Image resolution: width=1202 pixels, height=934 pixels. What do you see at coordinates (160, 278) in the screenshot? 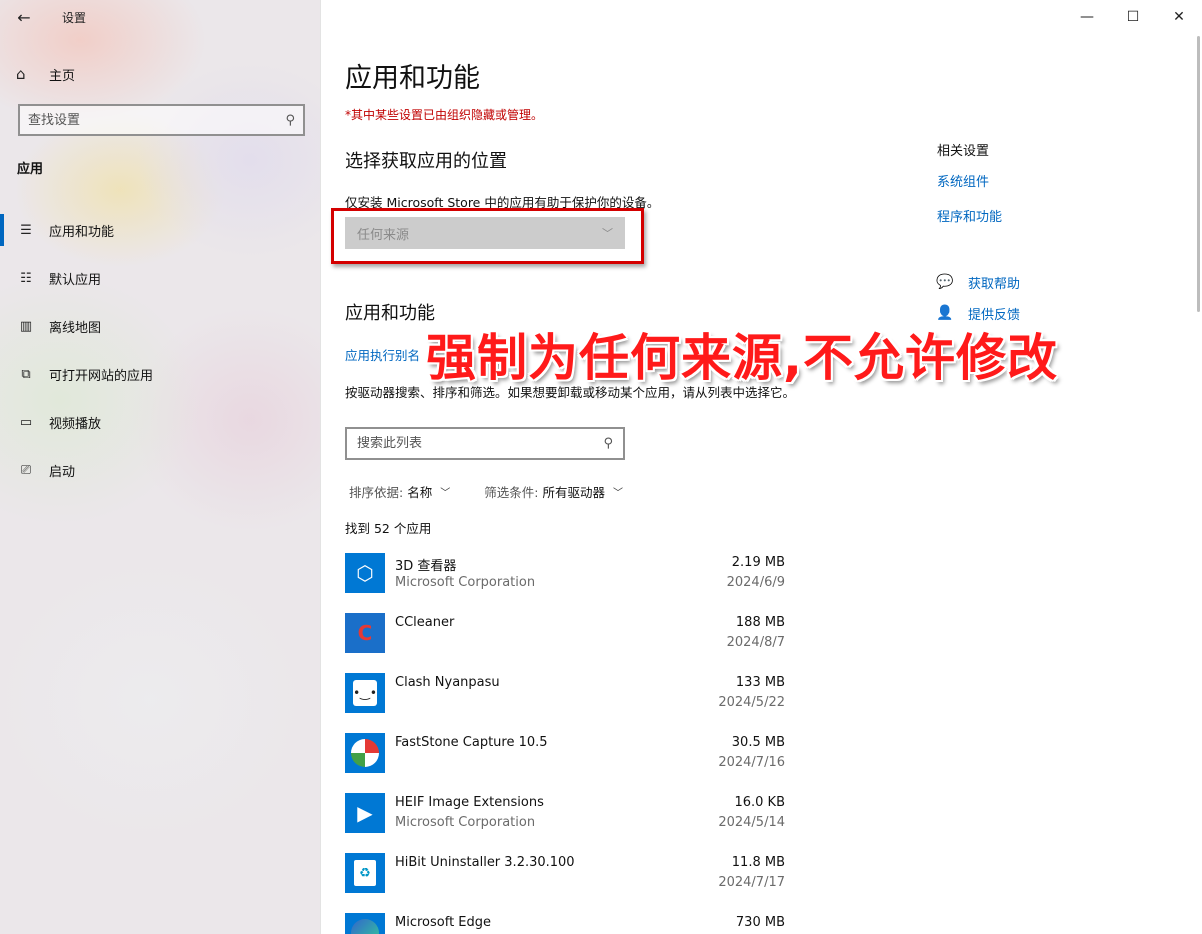
I see `sidebar-item-default-apps: ☷ 默认应用` at bounding box center [160, 278].